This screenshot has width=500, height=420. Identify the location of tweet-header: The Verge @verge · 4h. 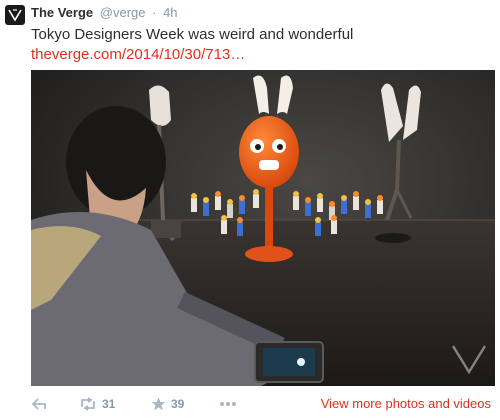
(104, 13).